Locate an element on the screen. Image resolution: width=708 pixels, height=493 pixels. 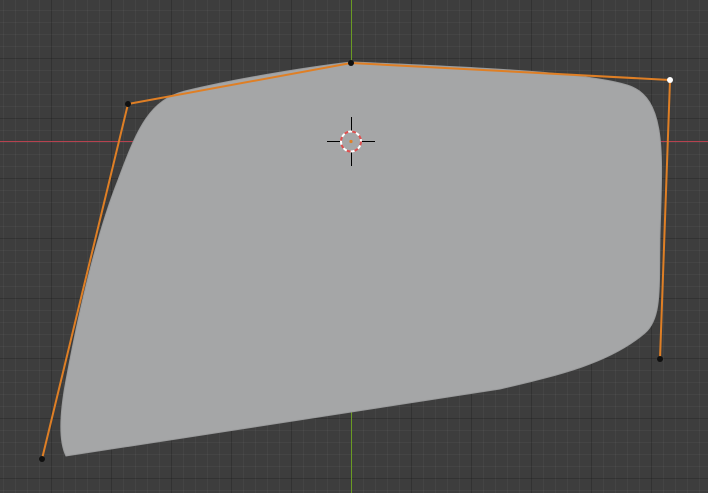
selected-control-vertex is located at coordinates (670, 80).